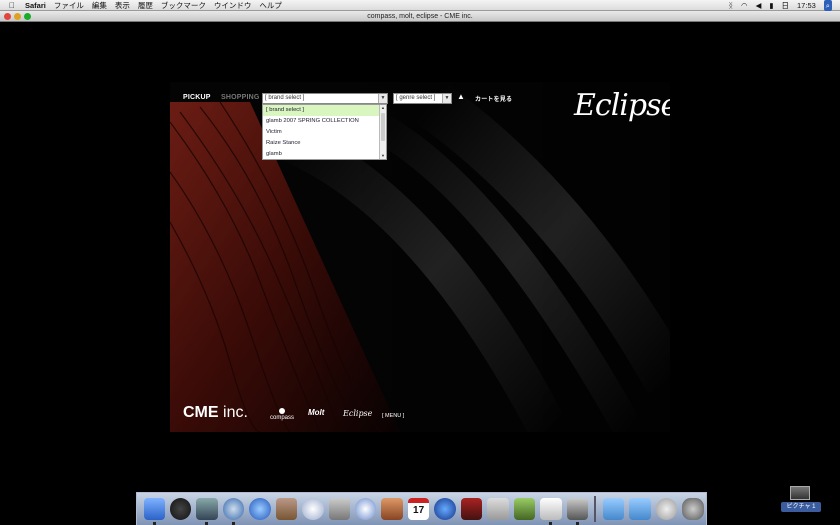  What do you see at coordinates (7, 16) in the screenshot?
I see `close-button` at bounding box center [7, 16].